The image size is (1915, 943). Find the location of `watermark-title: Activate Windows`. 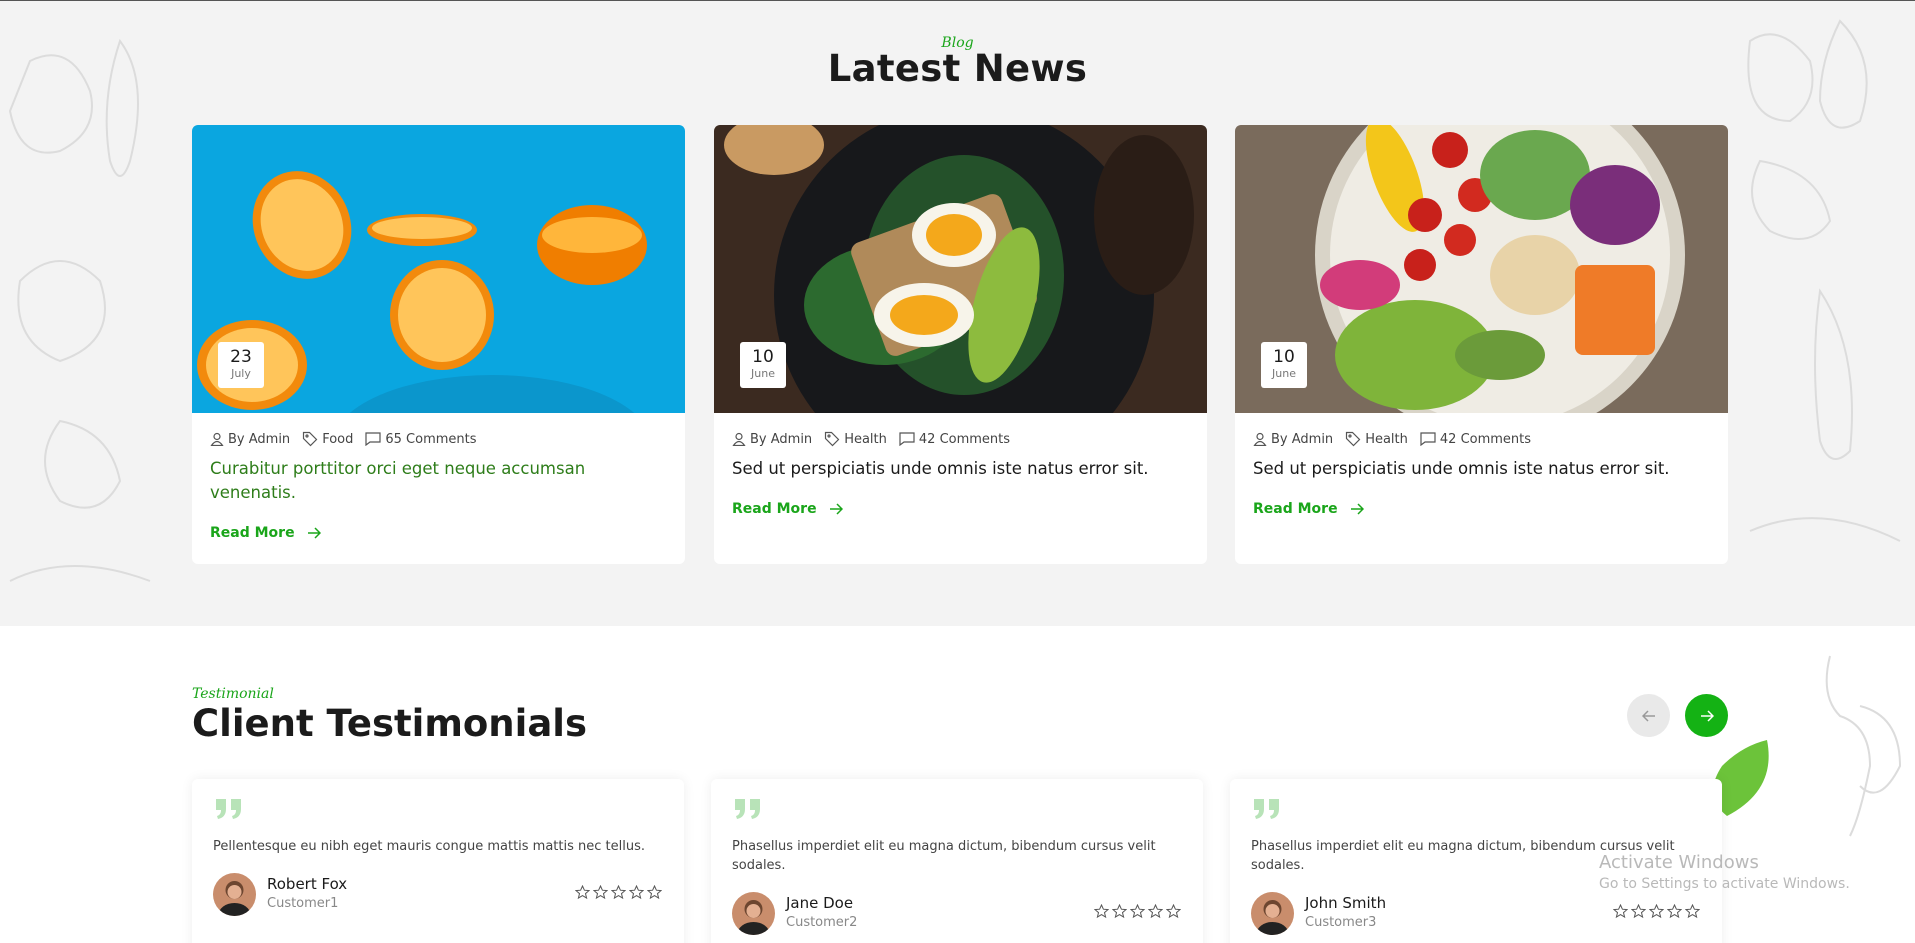

watermark-title: Activate Windows is located at coordinates (1679, 862).